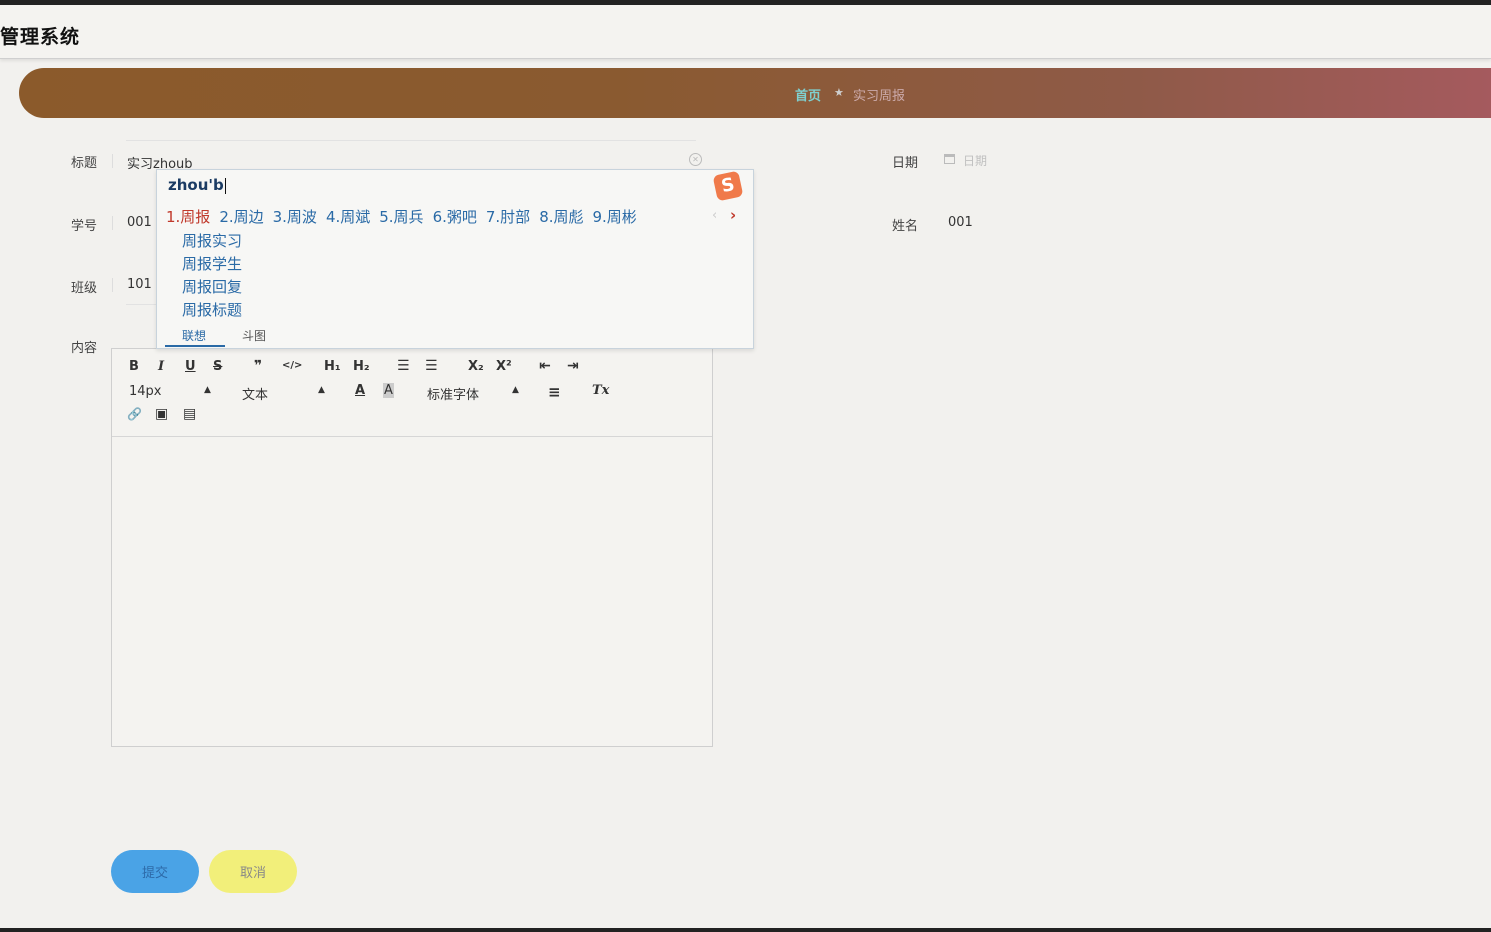  I want to click on superscript-button: X², so click(504, 366).